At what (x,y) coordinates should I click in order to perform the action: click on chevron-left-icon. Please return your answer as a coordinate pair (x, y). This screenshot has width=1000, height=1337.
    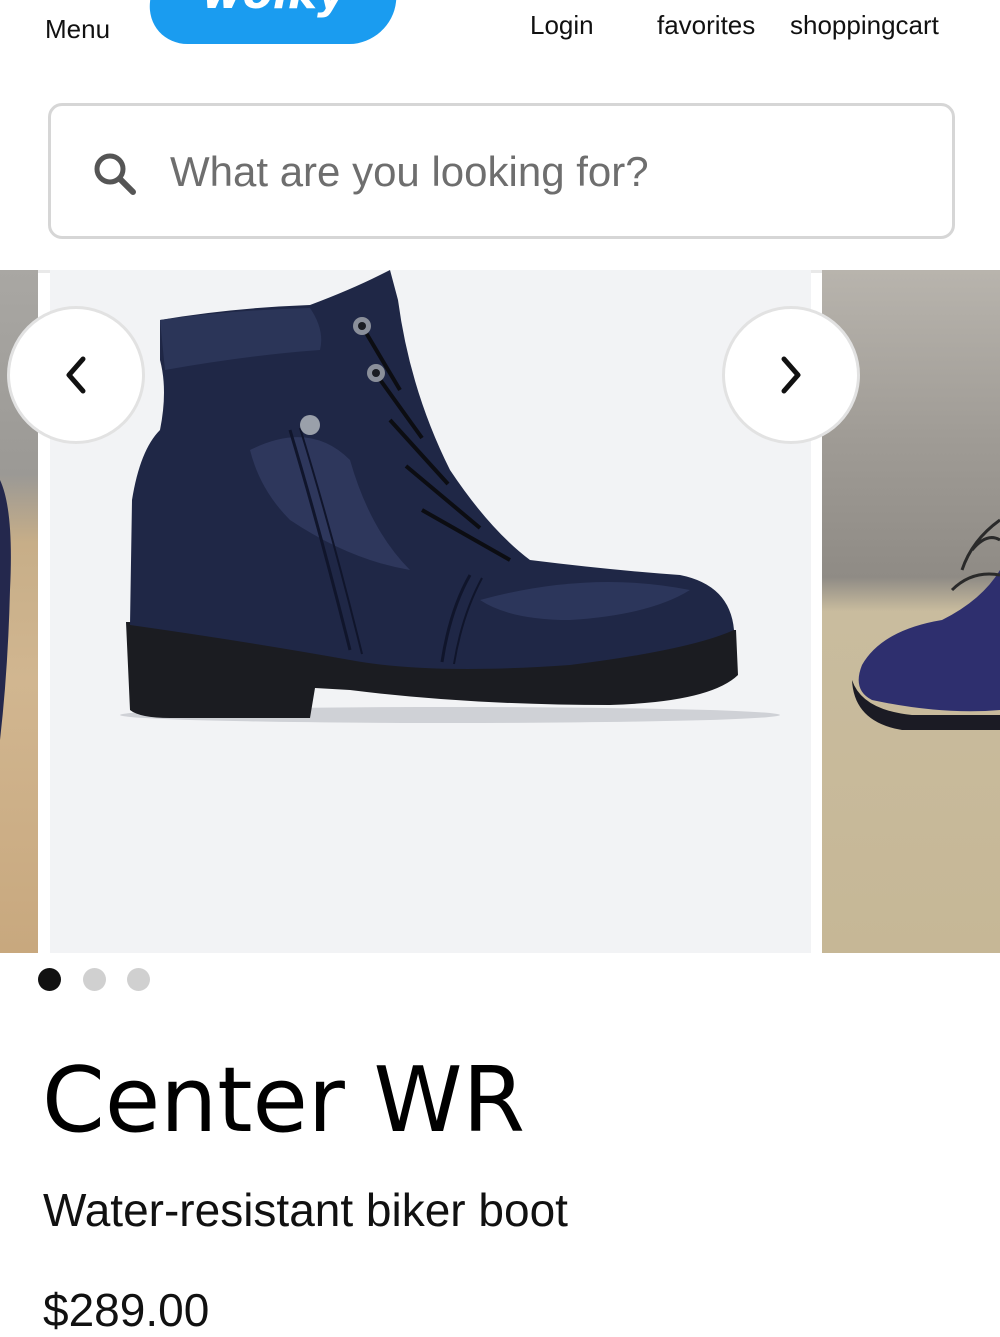
    Looking at the image, I should click on (76, 375).